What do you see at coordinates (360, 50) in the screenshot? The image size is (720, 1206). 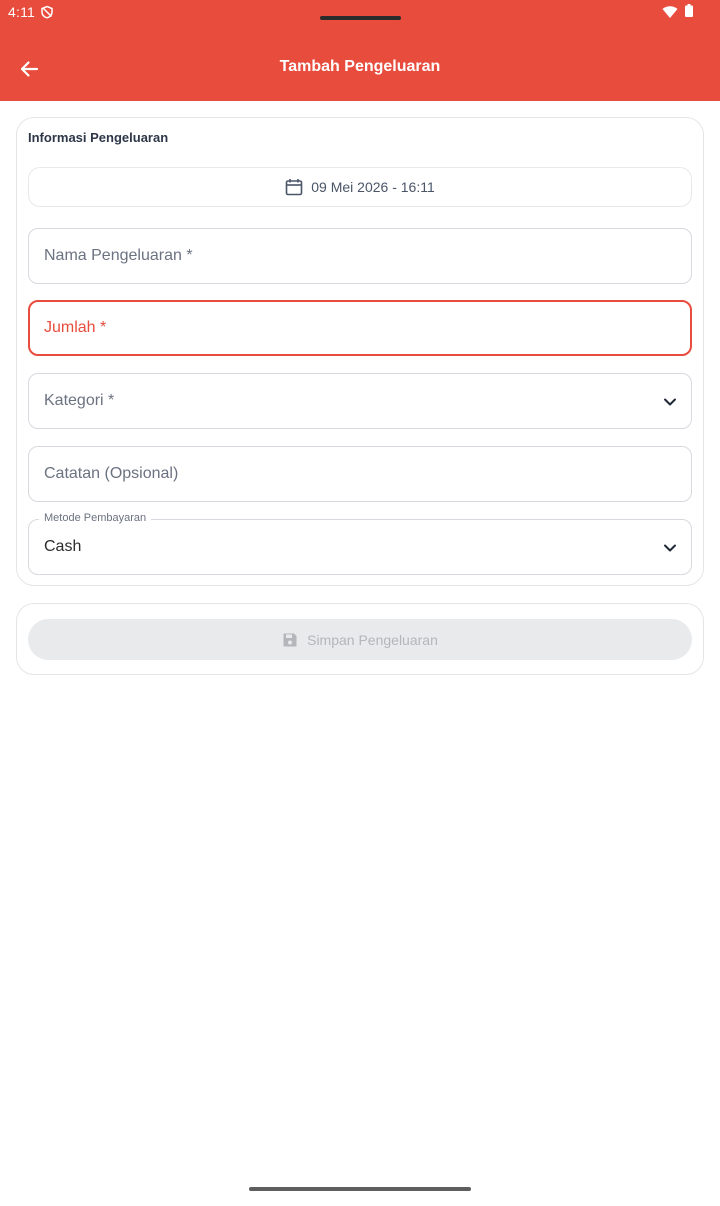 I see `app-bar: 4:11 Tambah Pengeluaran` at bounding box center [360, 50].